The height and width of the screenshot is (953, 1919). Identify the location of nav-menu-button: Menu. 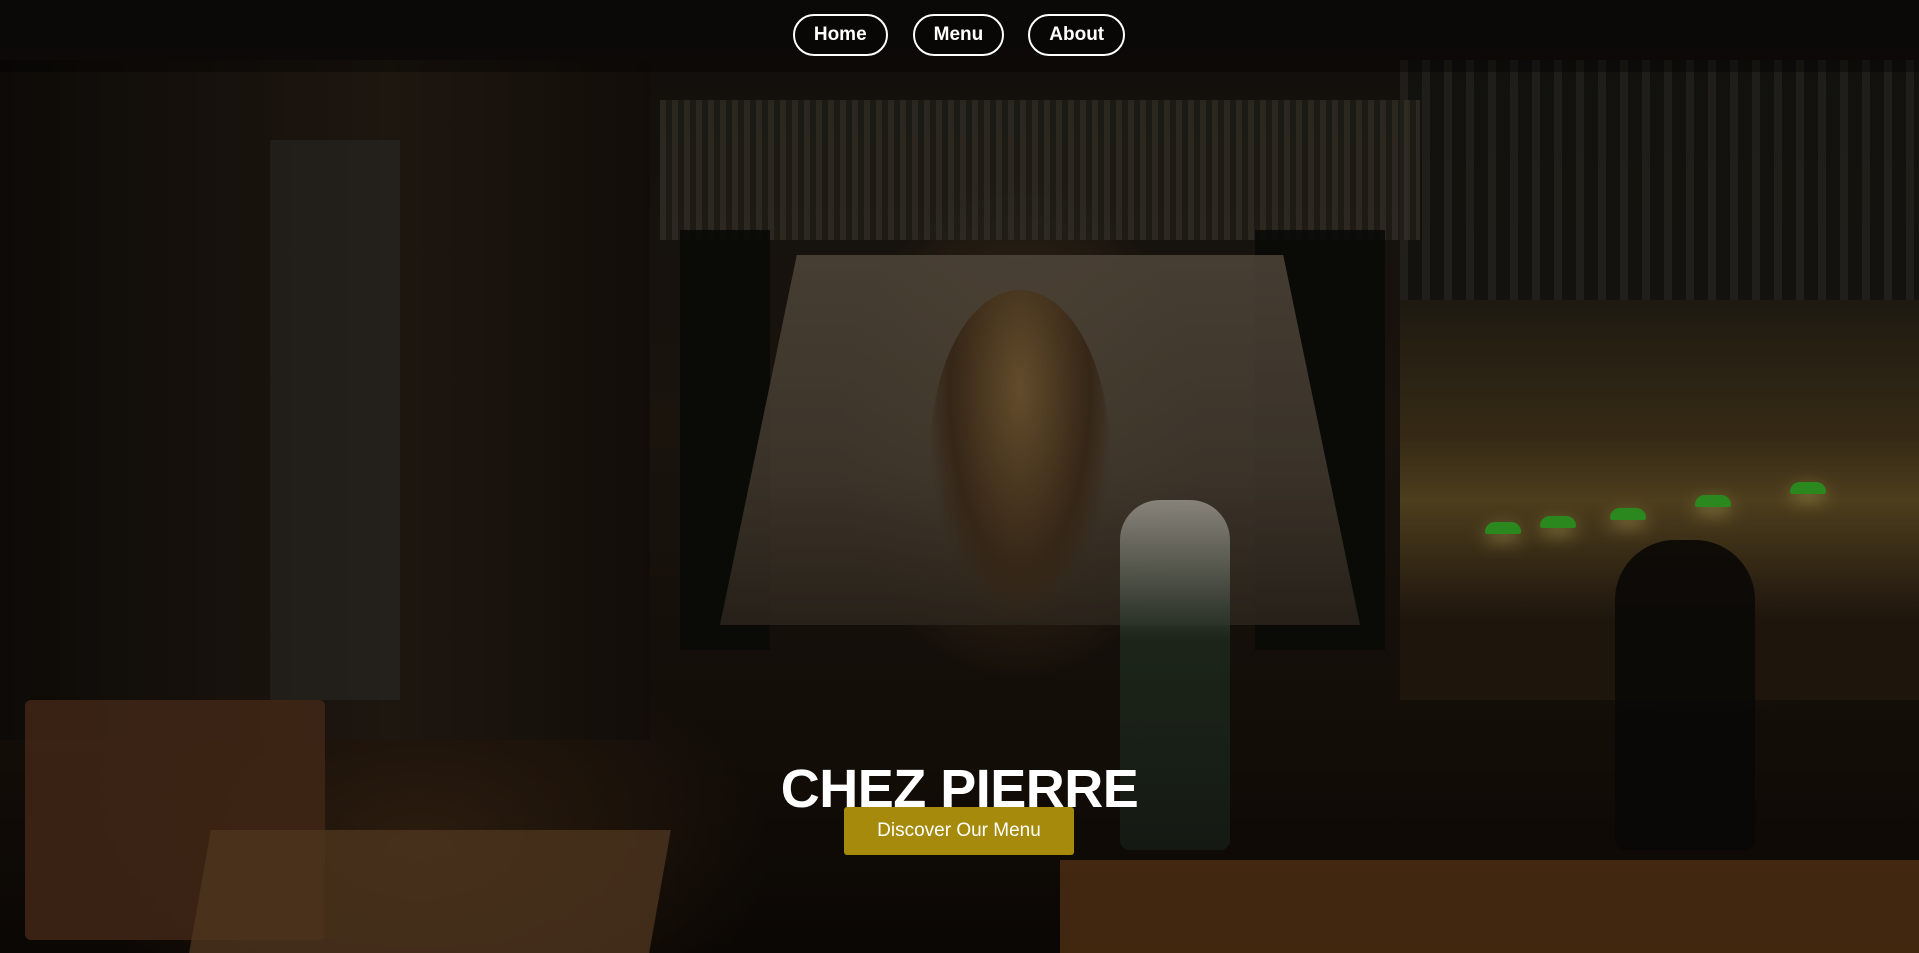
(958, 35).